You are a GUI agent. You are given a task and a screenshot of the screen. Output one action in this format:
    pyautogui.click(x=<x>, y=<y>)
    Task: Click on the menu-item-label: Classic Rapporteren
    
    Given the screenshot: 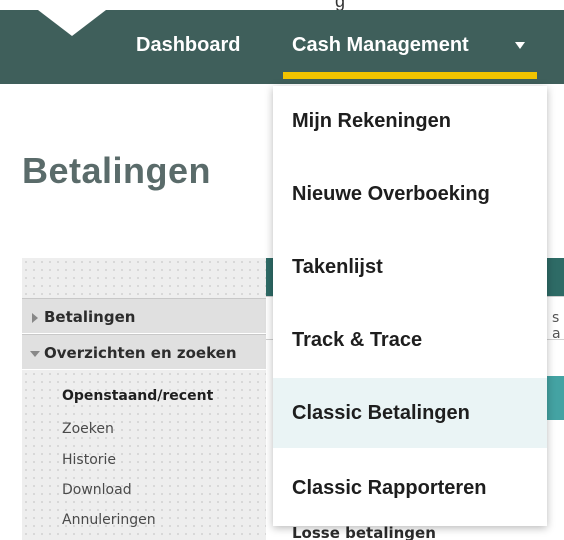 What is the action you would take?
    pyautogui.click(x=389, y=488)
    